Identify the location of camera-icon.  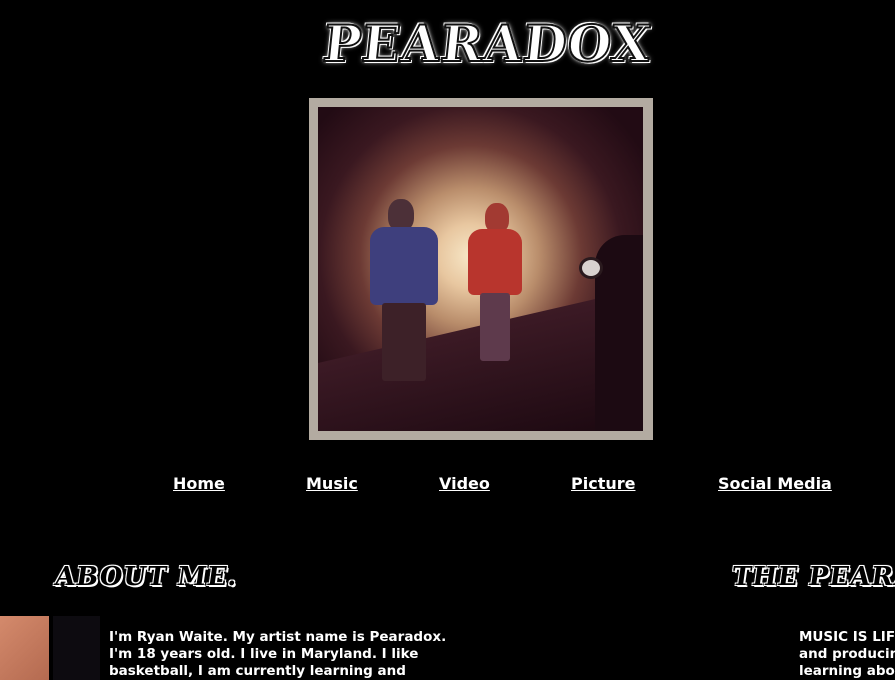
(591, 268).